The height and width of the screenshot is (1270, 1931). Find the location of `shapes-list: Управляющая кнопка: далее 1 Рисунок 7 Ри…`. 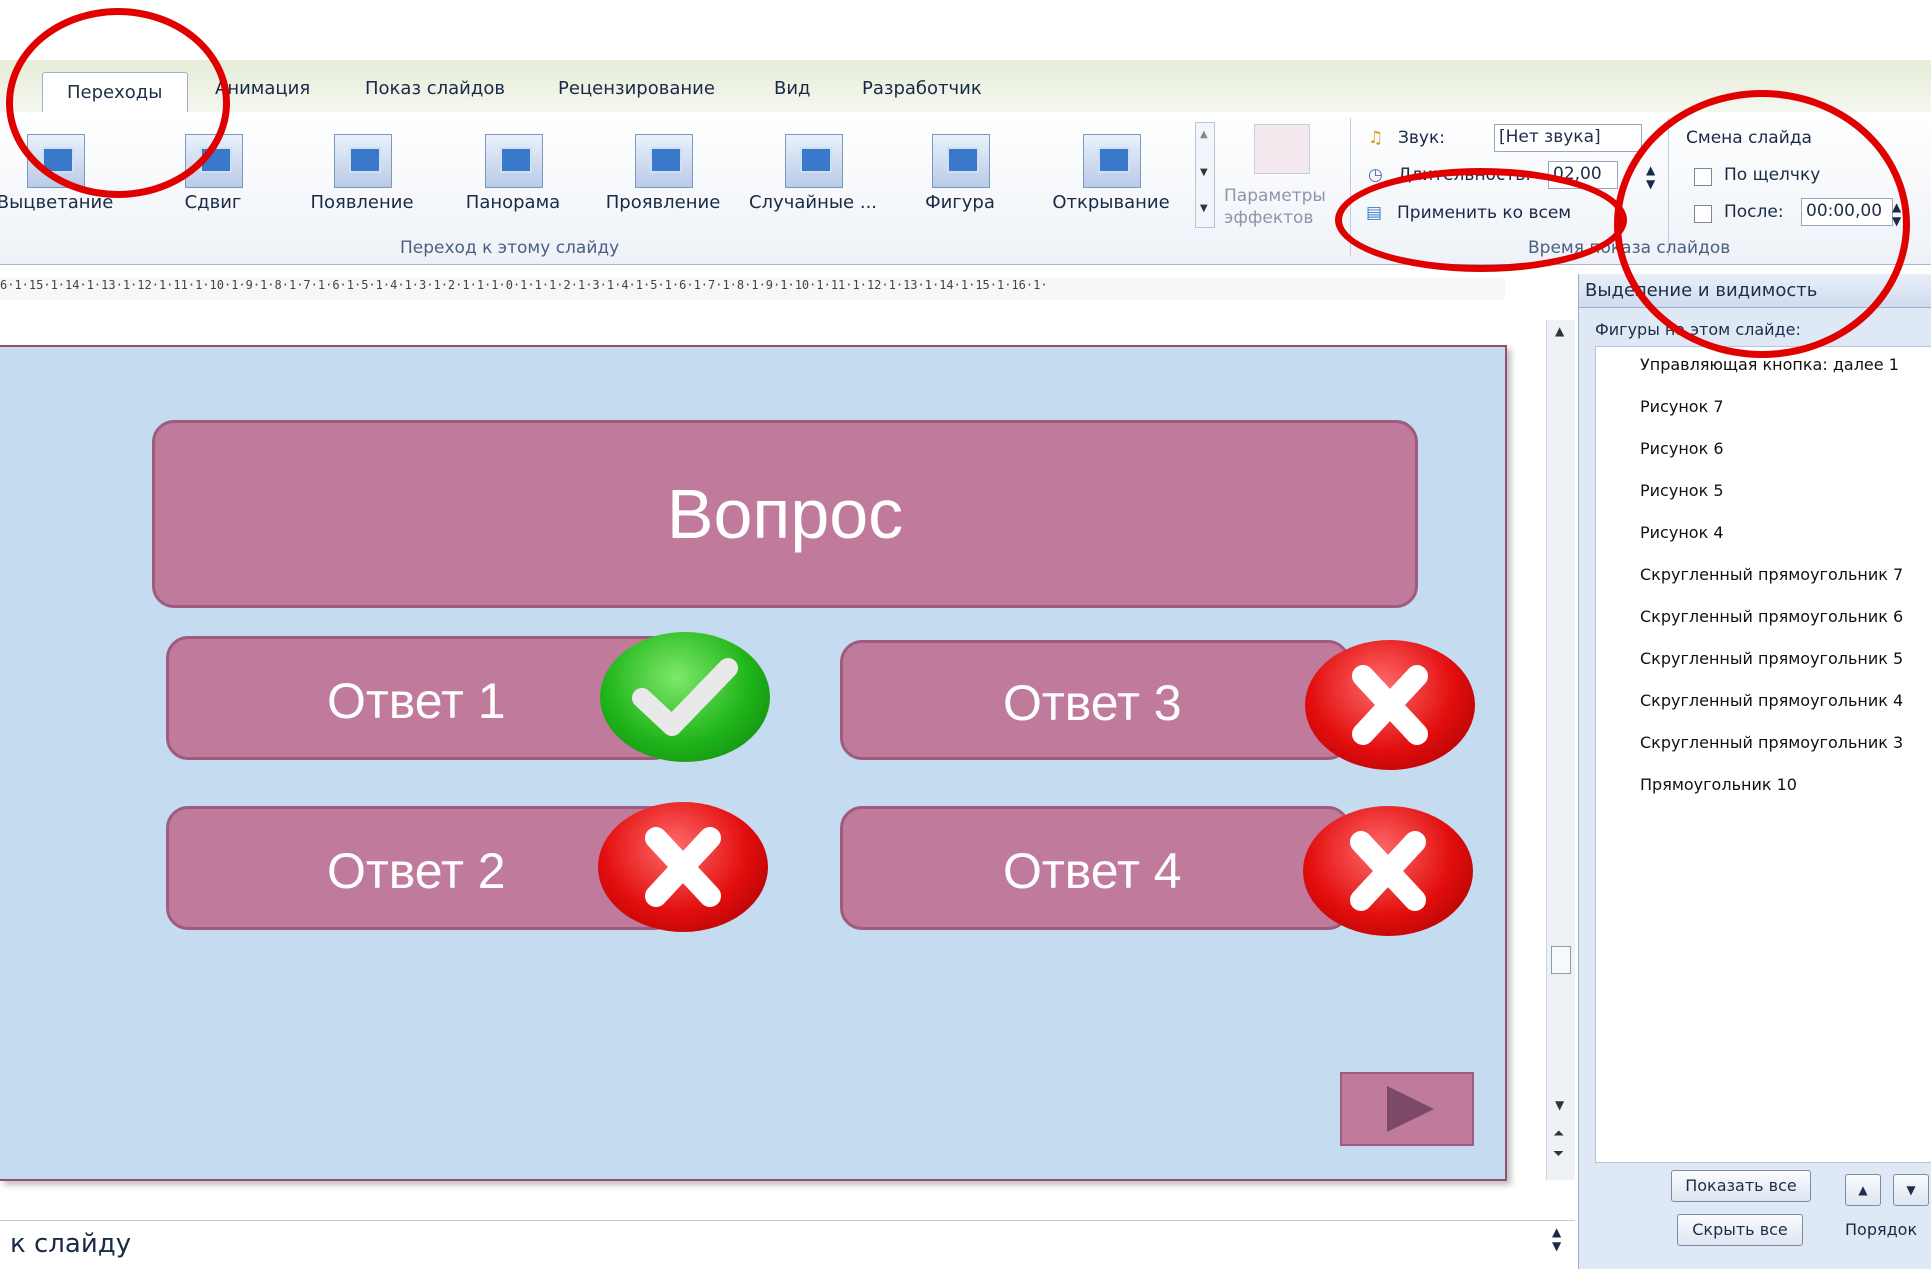

shapes-list: Управляющая кнопка: далее 1 Рисунок 7 Ри… is located at coordinates (1763, 754).